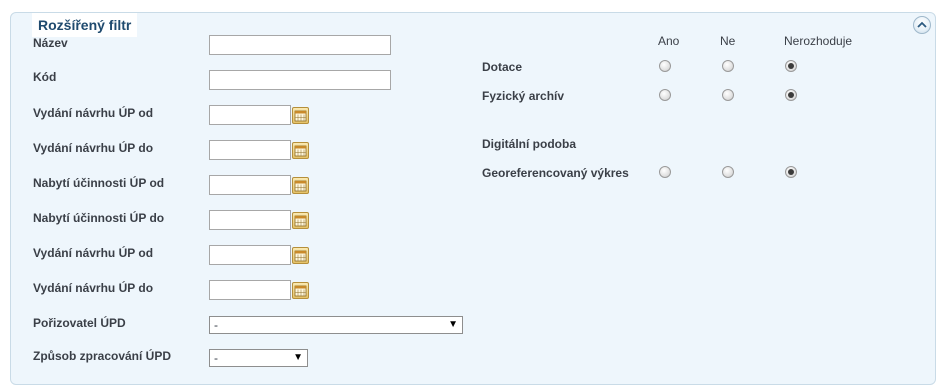 This screenshot has height=390, width=944. What do you see at coordinates (336, 325) in the screenshot?
I see `procurer-select: - ▼` at bounding box center [336, 325].